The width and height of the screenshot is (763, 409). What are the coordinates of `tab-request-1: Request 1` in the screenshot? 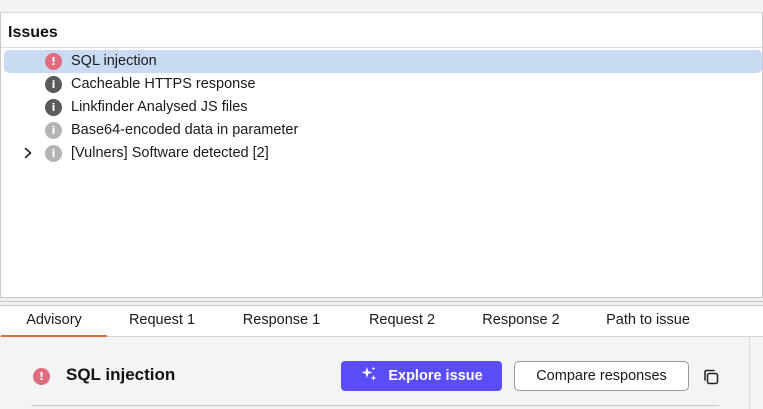 It's located at (162, 321).